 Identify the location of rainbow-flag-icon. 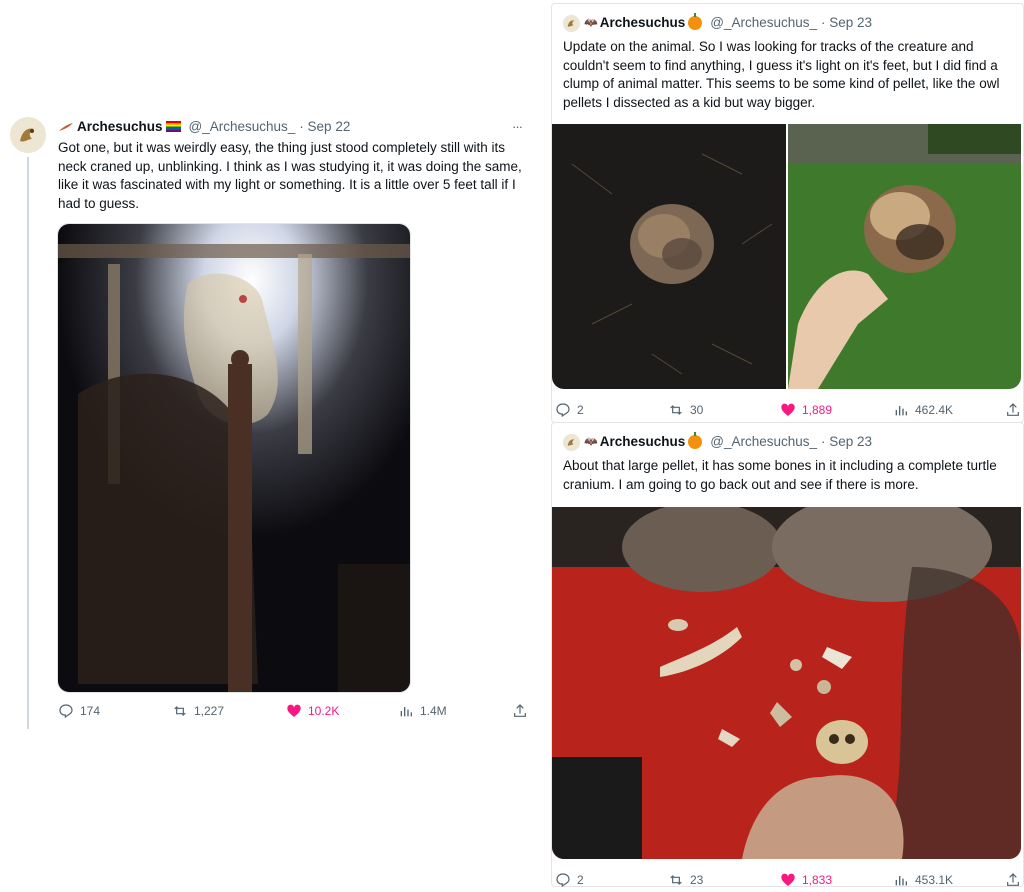
(173, 126).